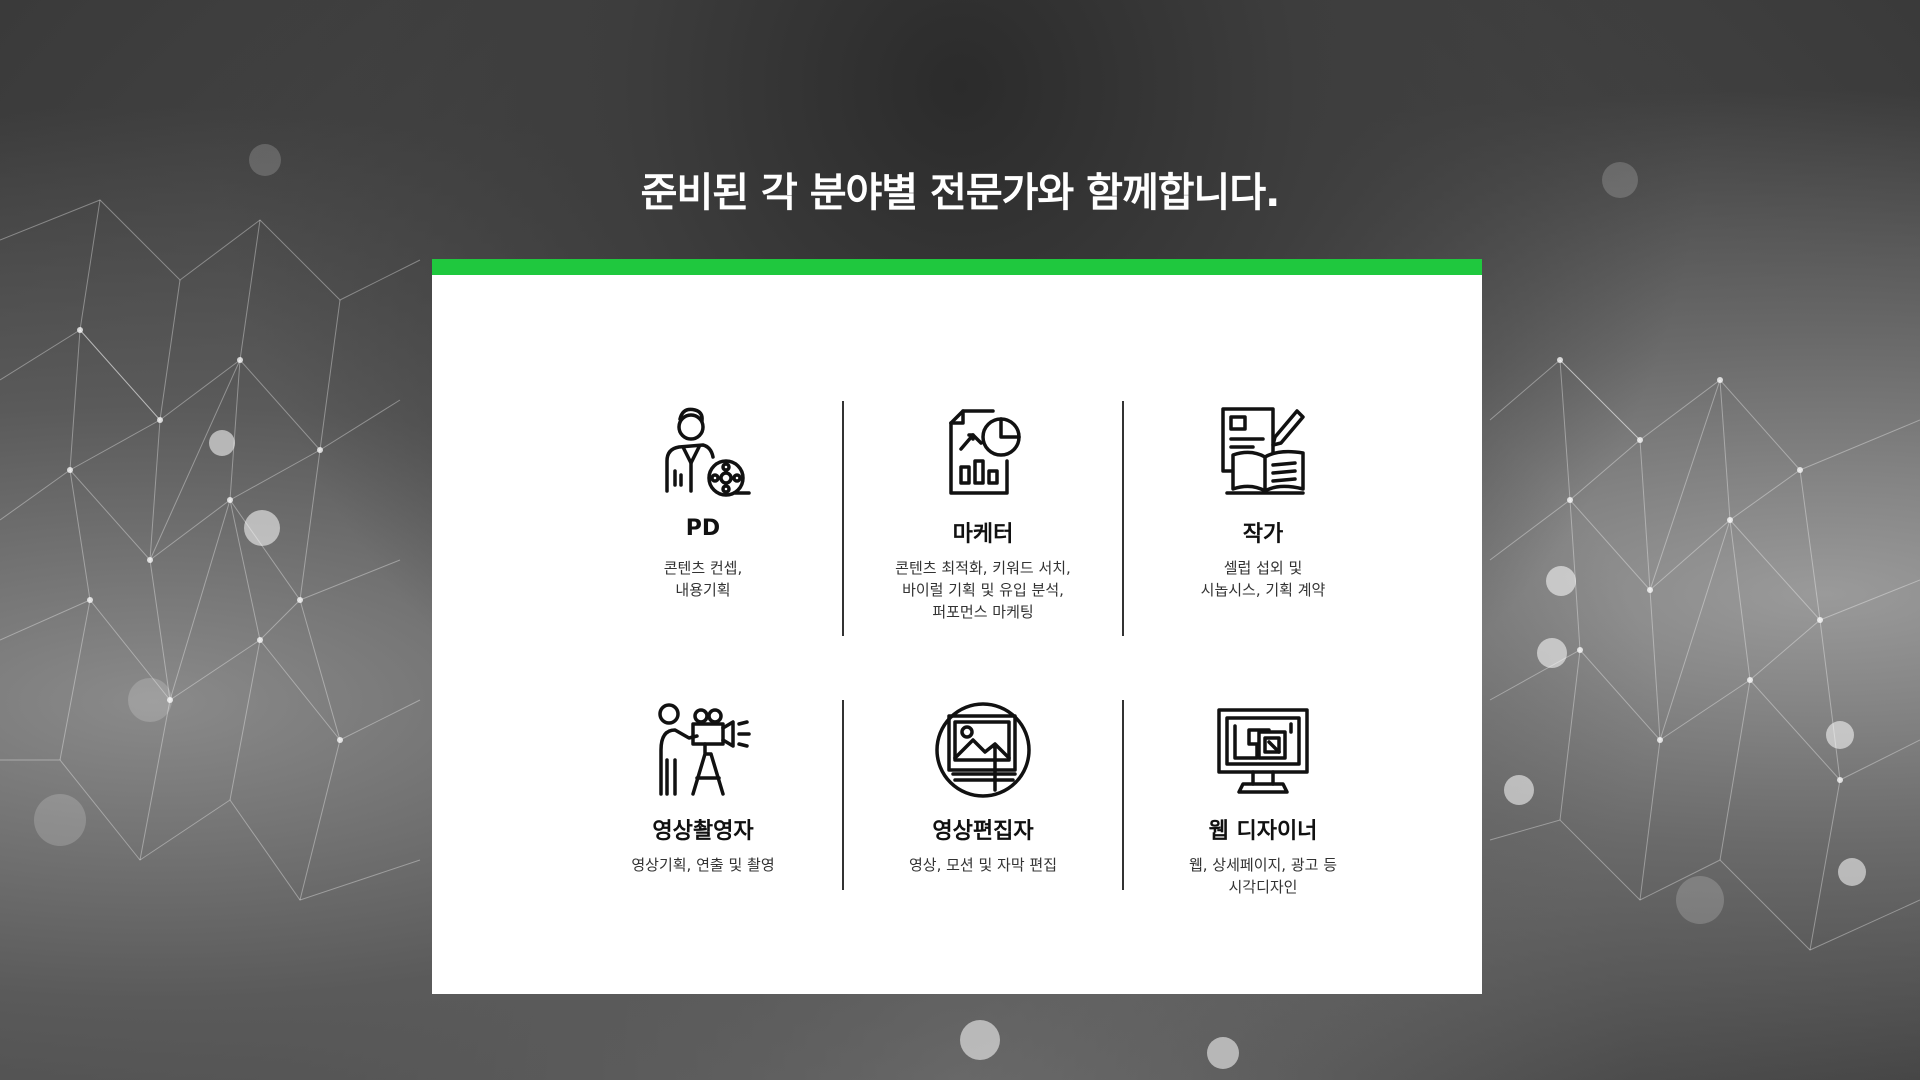 This screenshot has height=1080, width=1920. Describe the element at coordinates (703, 579) in the screenshot. I see `expert-description: 콘텐츠 컨셉, 내용기획` at that location.